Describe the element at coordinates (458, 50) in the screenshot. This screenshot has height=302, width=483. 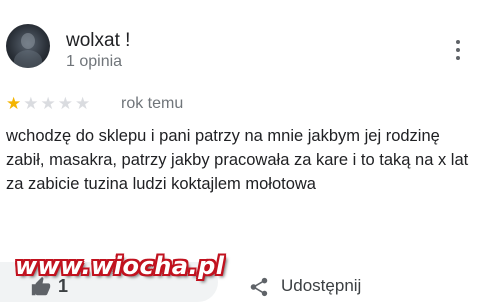
I see `more-options-button` at that location.